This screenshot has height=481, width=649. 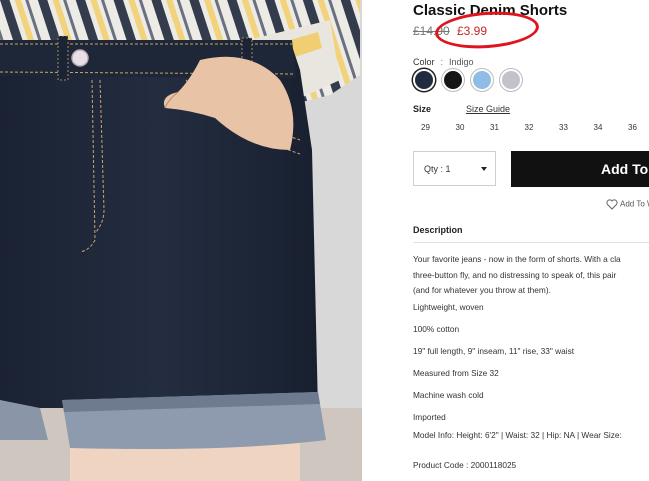 What do you see at coordinates (511, 80) in the screenshot?
I see `swatch-grey` at bounding box center [511, 80].